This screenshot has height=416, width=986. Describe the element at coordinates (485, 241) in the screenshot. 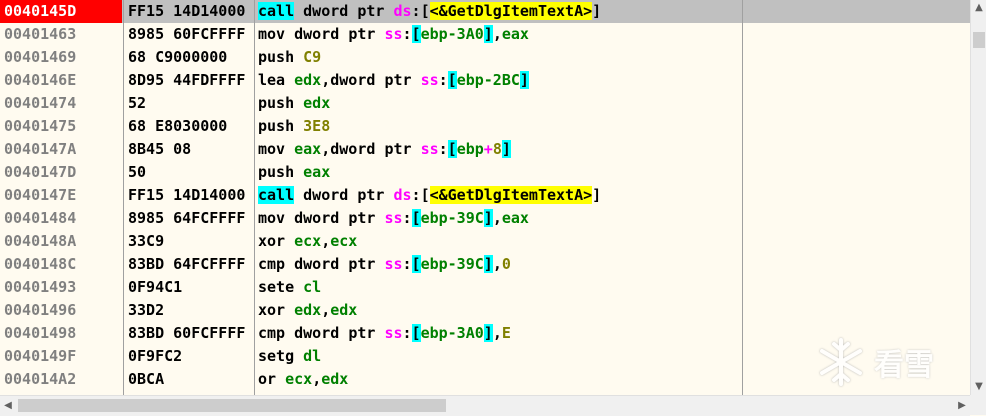

I see `instruction-row: 0040148A 33C9 xor ecx,ecx` at that location.